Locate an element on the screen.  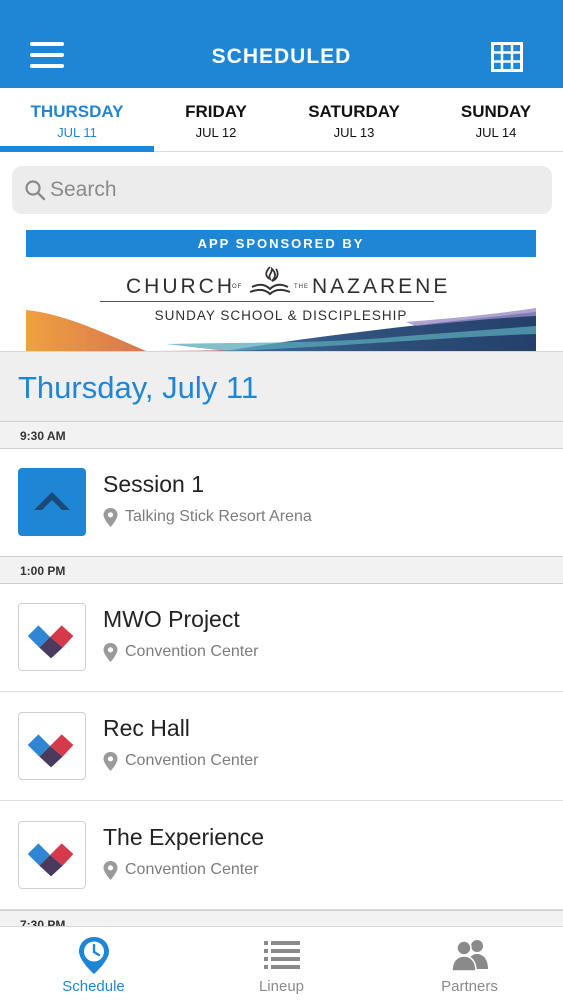
tab-saturday: SATURDAY JUL 13 is located at coordinates (354, 120).